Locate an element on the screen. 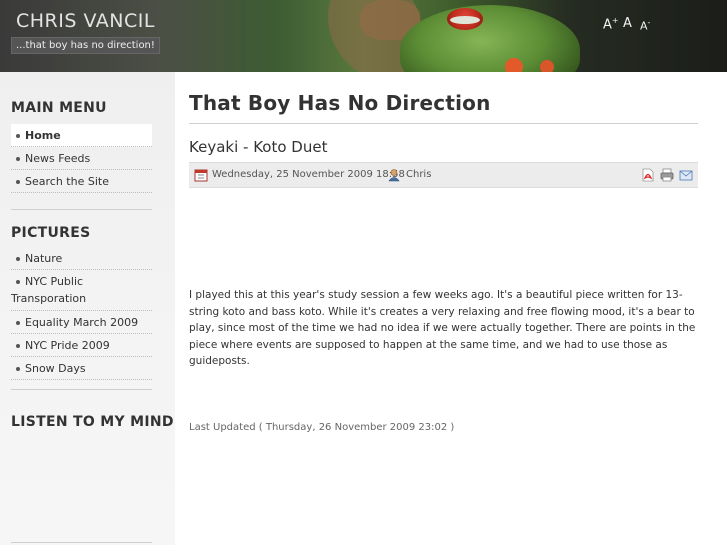  font-increase-button: A+ is located at coordinates (611, 24).